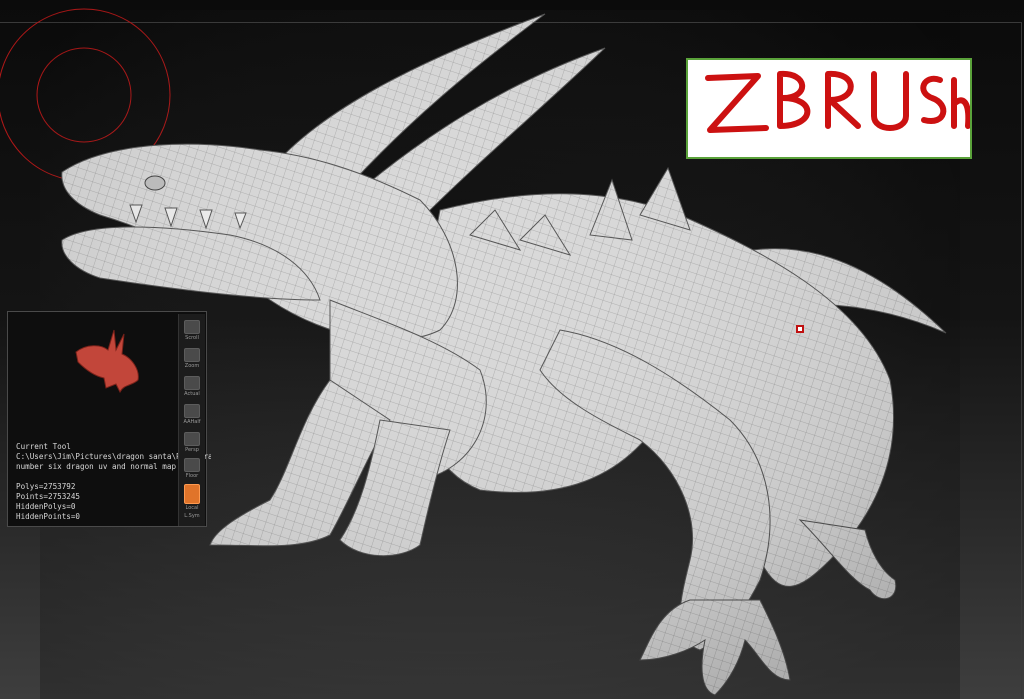  Describe the element at coordinates (192, 383) in the screenshot. I see `actual-icon` at that location.